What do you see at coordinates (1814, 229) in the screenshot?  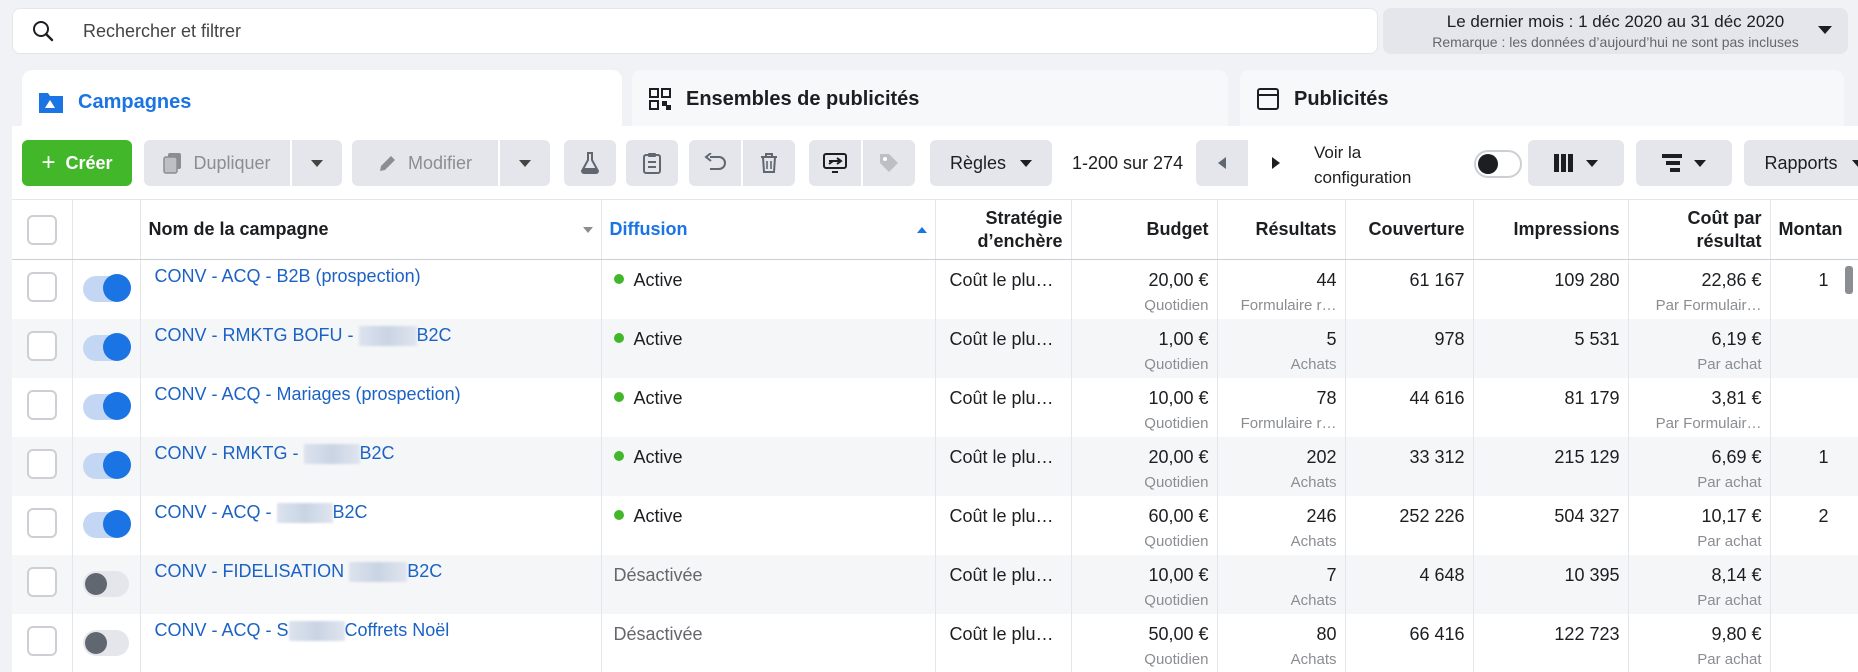 I see `column-header-amount: Montan` at bounding box center [1814, 229].